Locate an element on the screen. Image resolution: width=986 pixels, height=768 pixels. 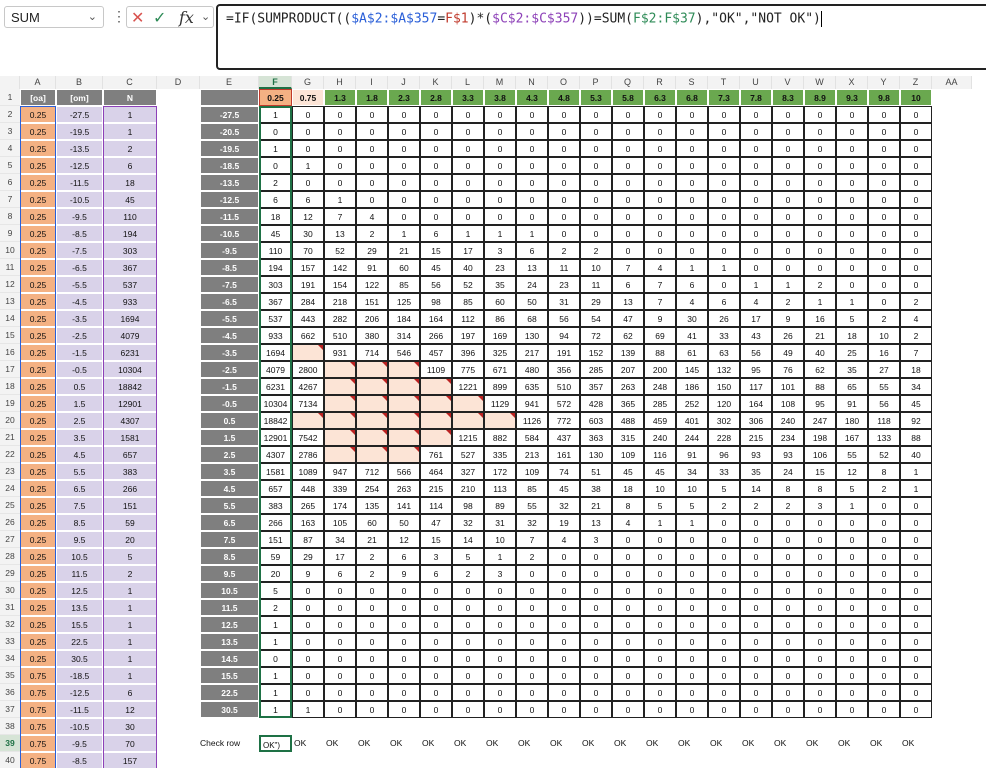
row-label: 4.5 is located at coordinates (229, 488).